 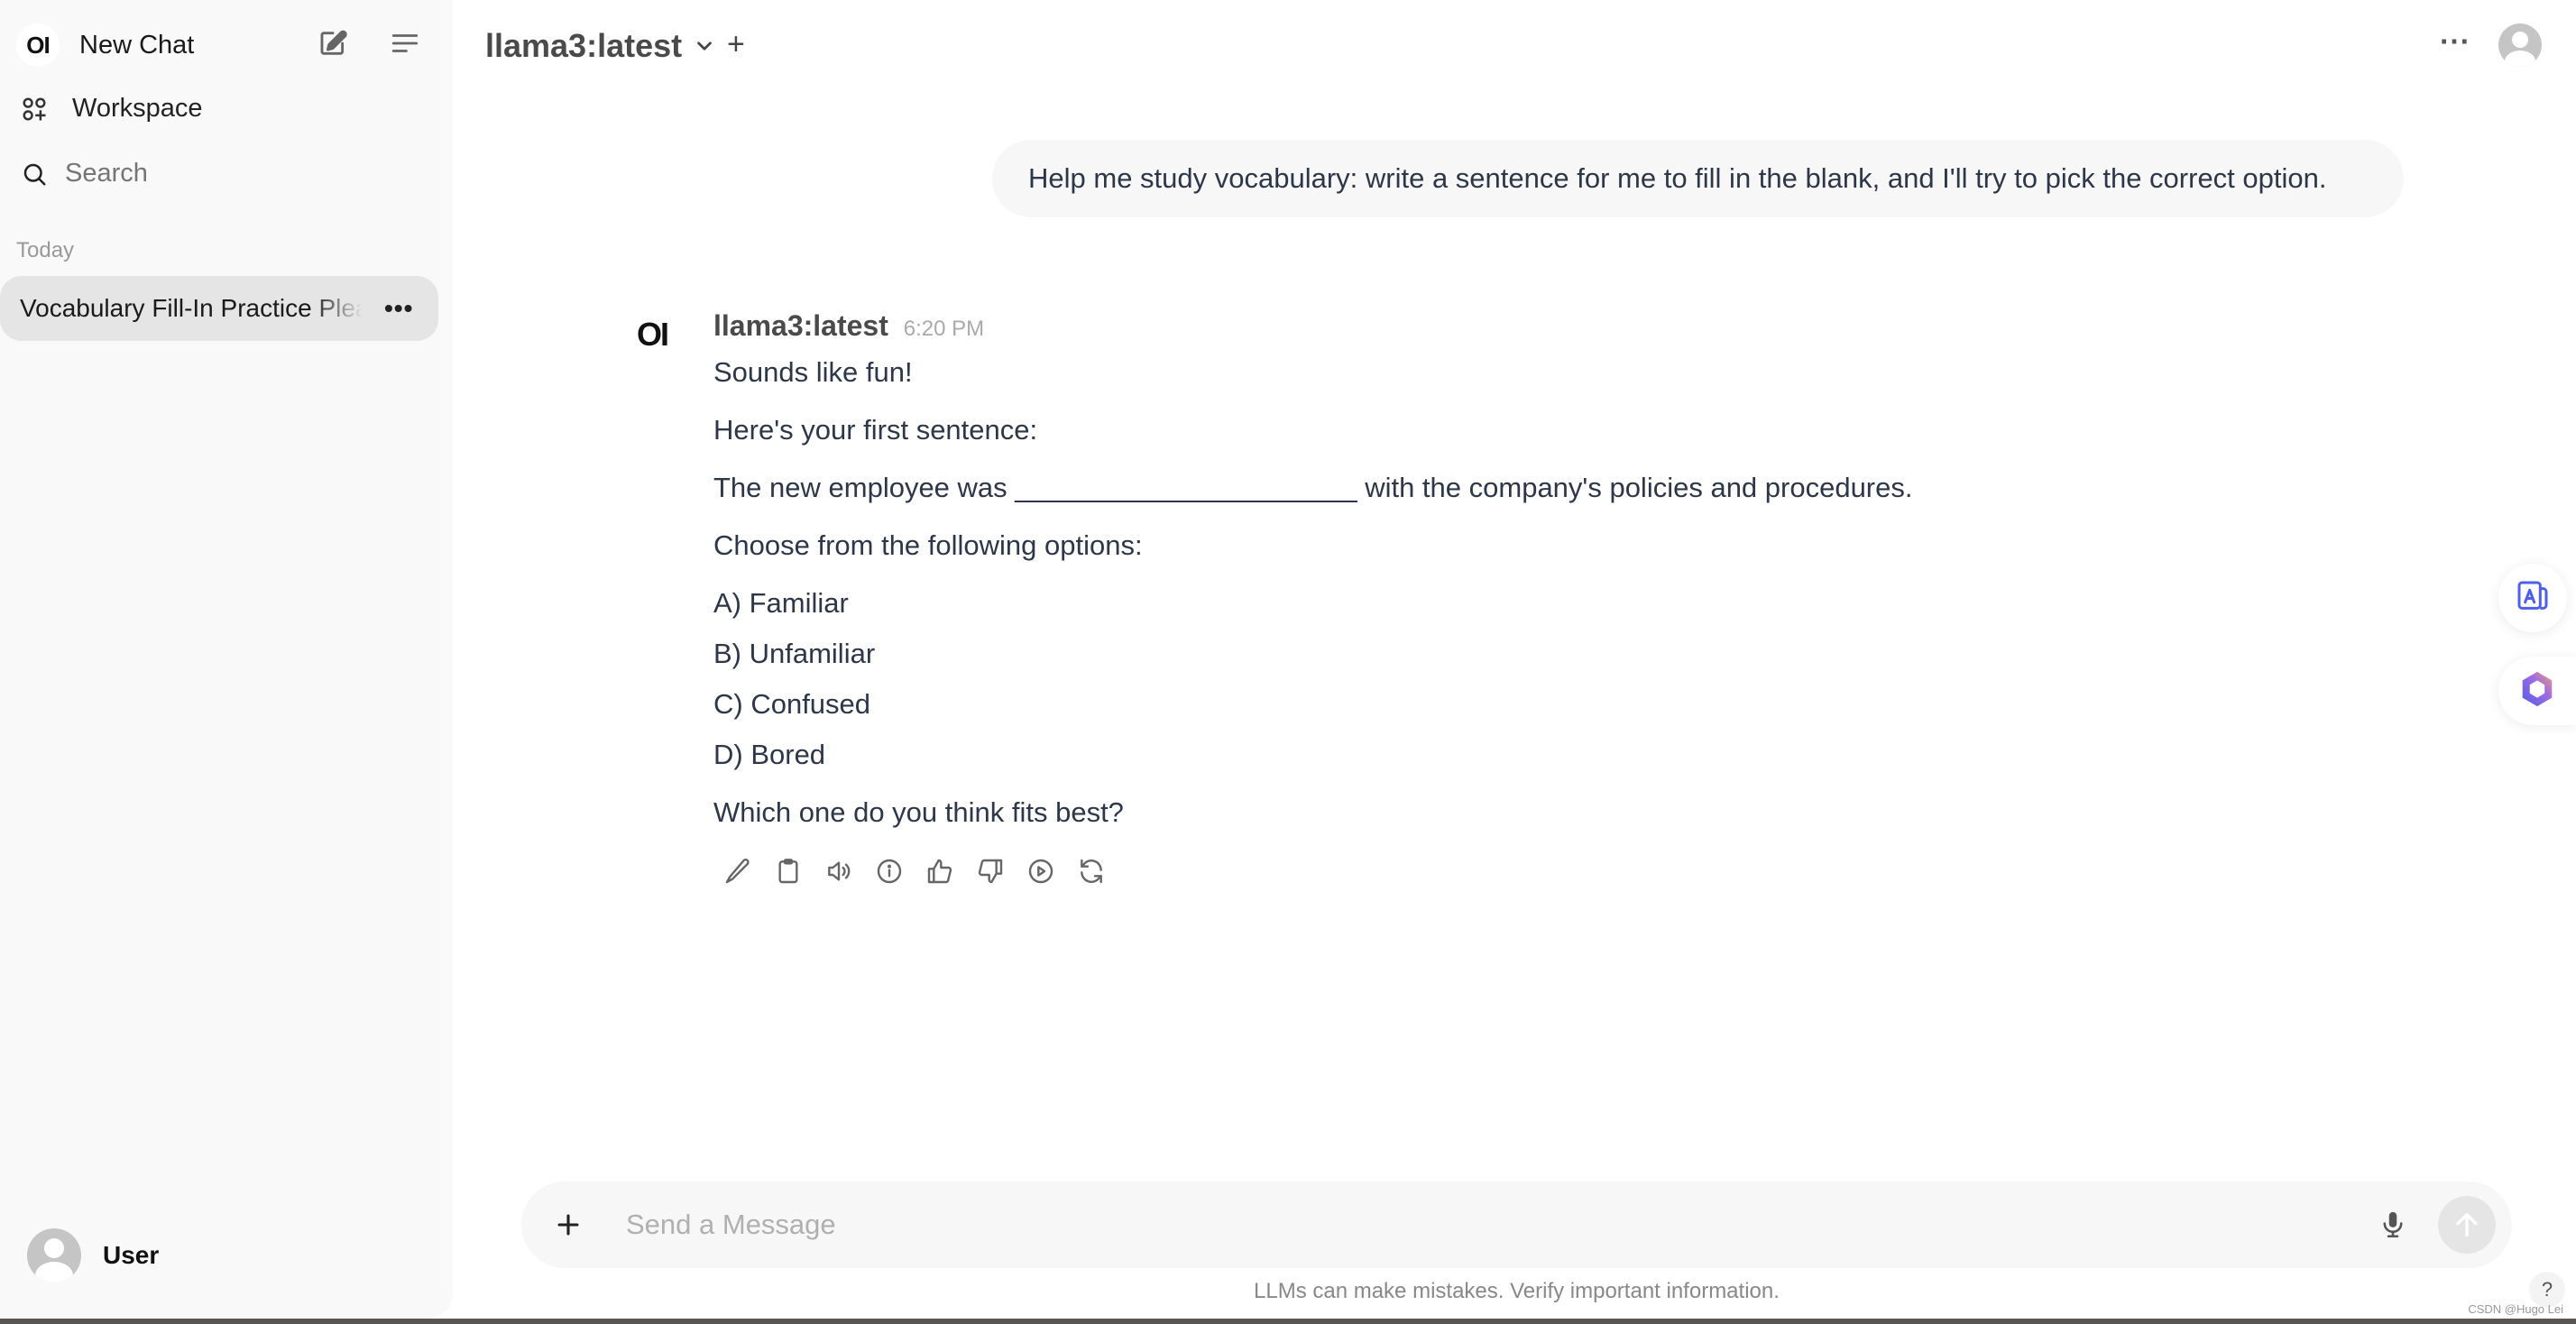 I want to click on avatar, so click(x=2520, y=45).